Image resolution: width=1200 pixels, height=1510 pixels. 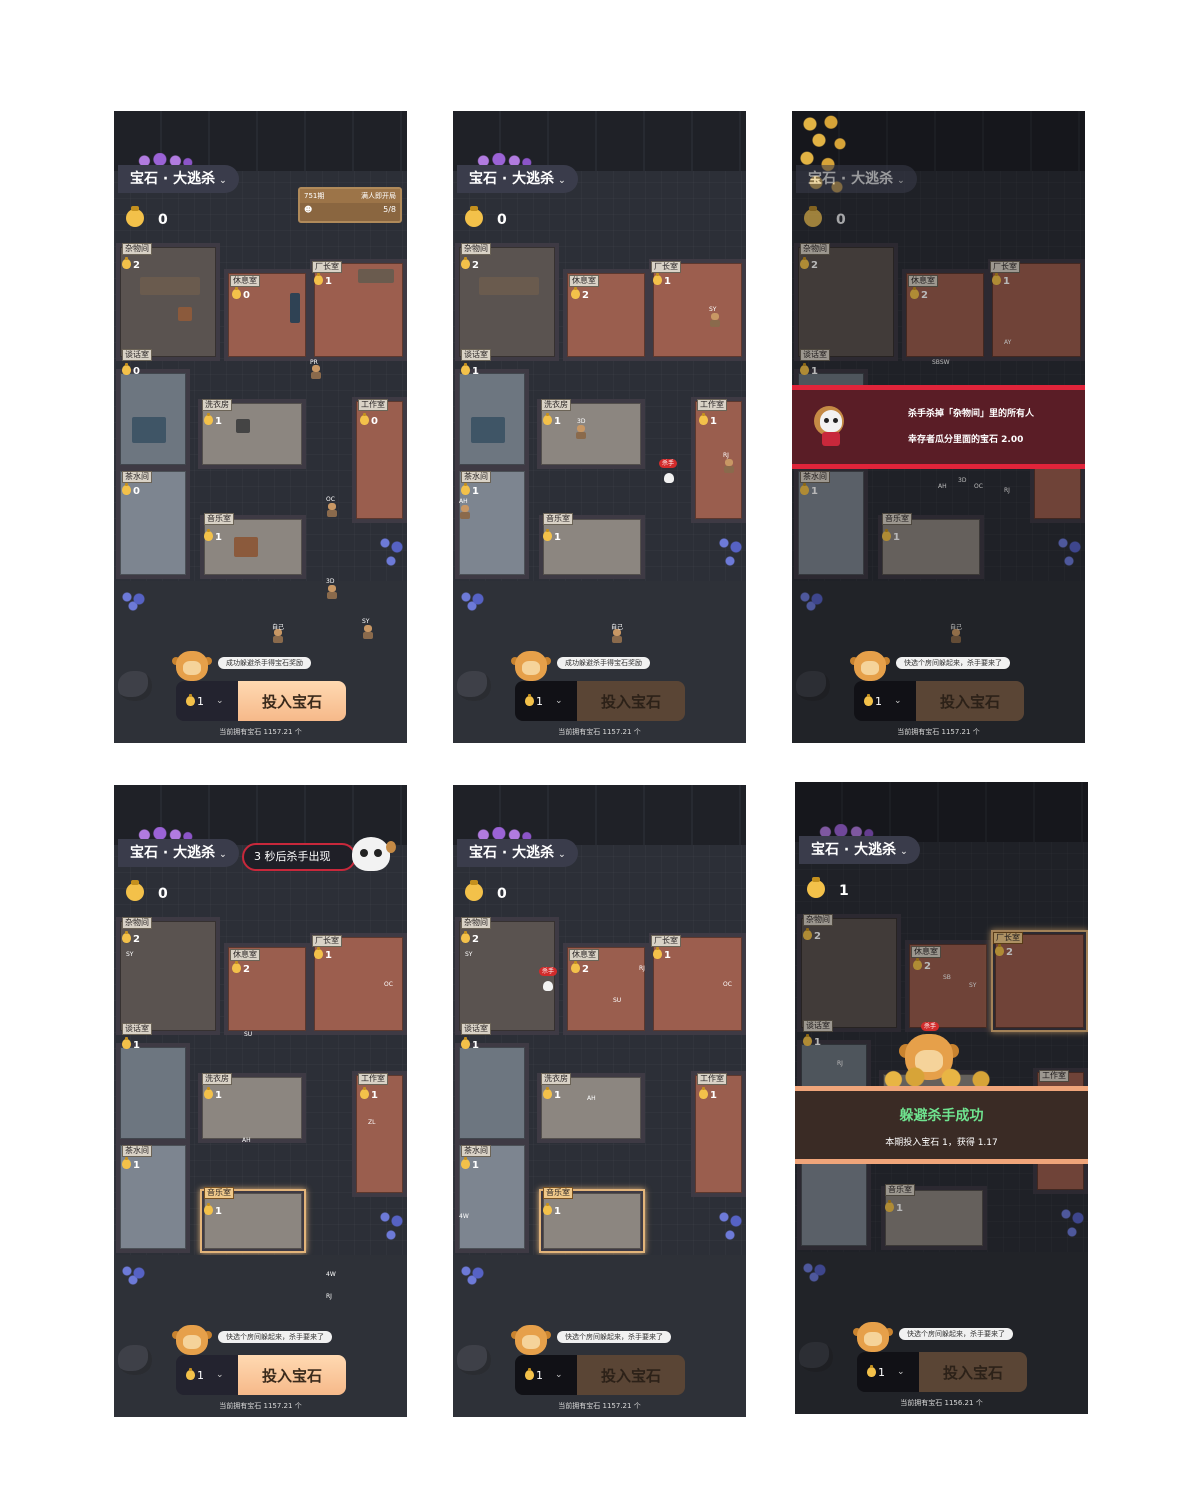 What do you see at coordinates (378, 196) in the screenshot?
I see `round-status: 满人即开局` at bounding box center [378, 196].